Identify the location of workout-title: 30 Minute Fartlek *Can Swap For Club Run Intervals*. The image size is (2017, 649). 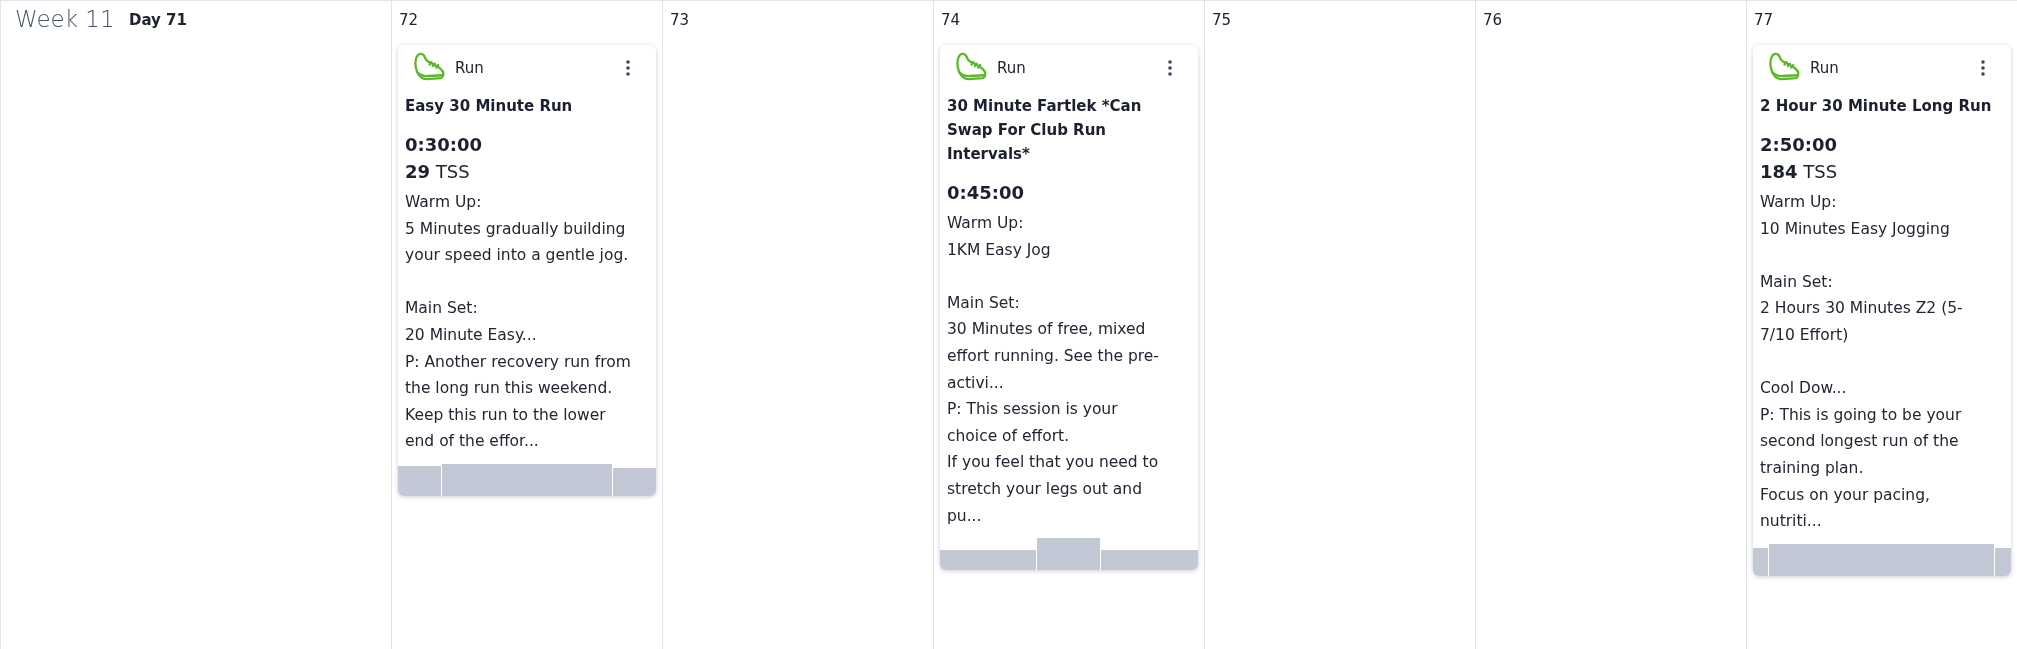
(1045, 130).